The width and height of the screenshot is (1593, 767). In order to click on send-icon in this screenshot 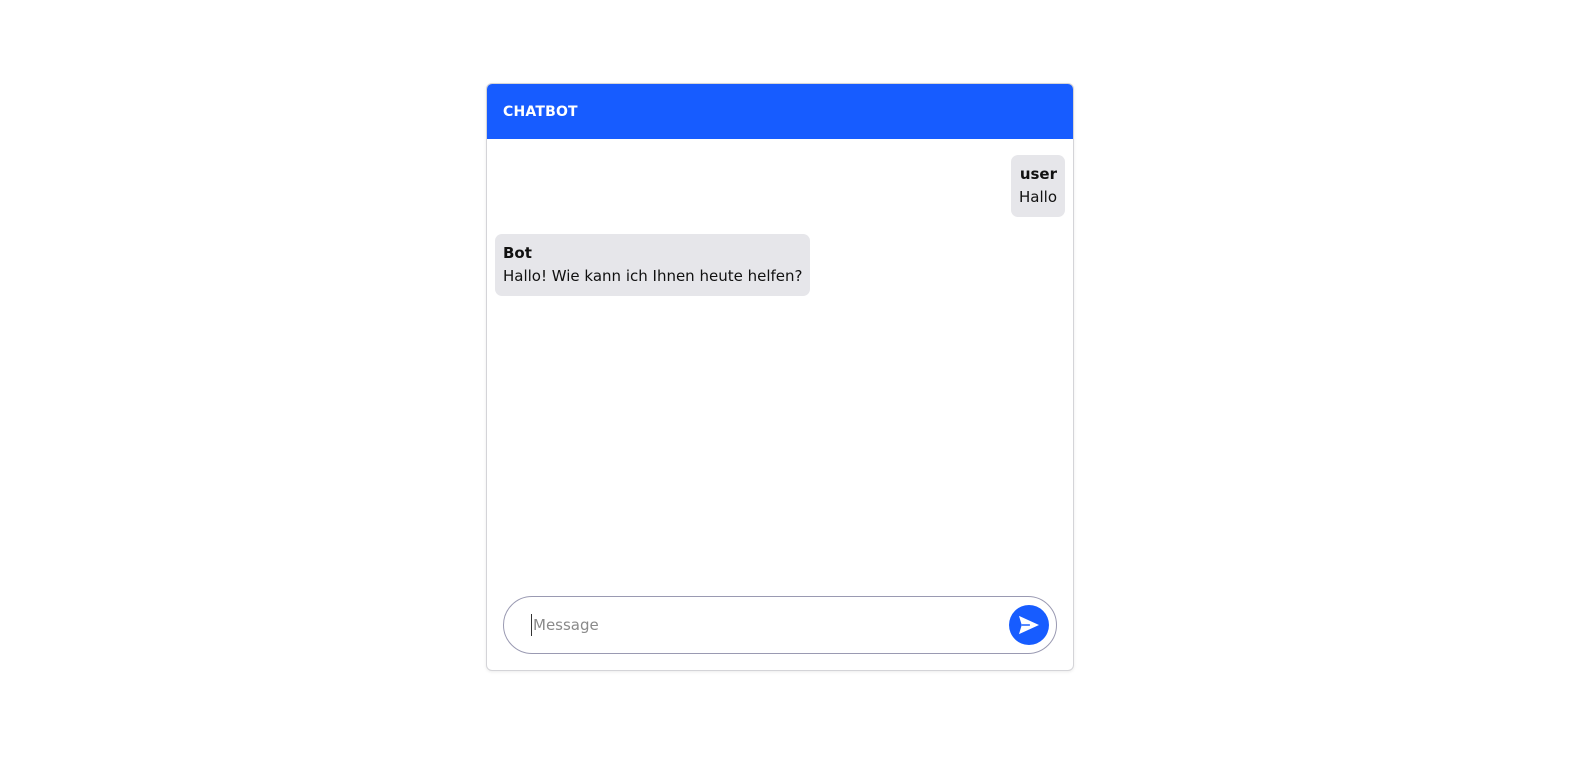, I will do `click(1029, 625)`.